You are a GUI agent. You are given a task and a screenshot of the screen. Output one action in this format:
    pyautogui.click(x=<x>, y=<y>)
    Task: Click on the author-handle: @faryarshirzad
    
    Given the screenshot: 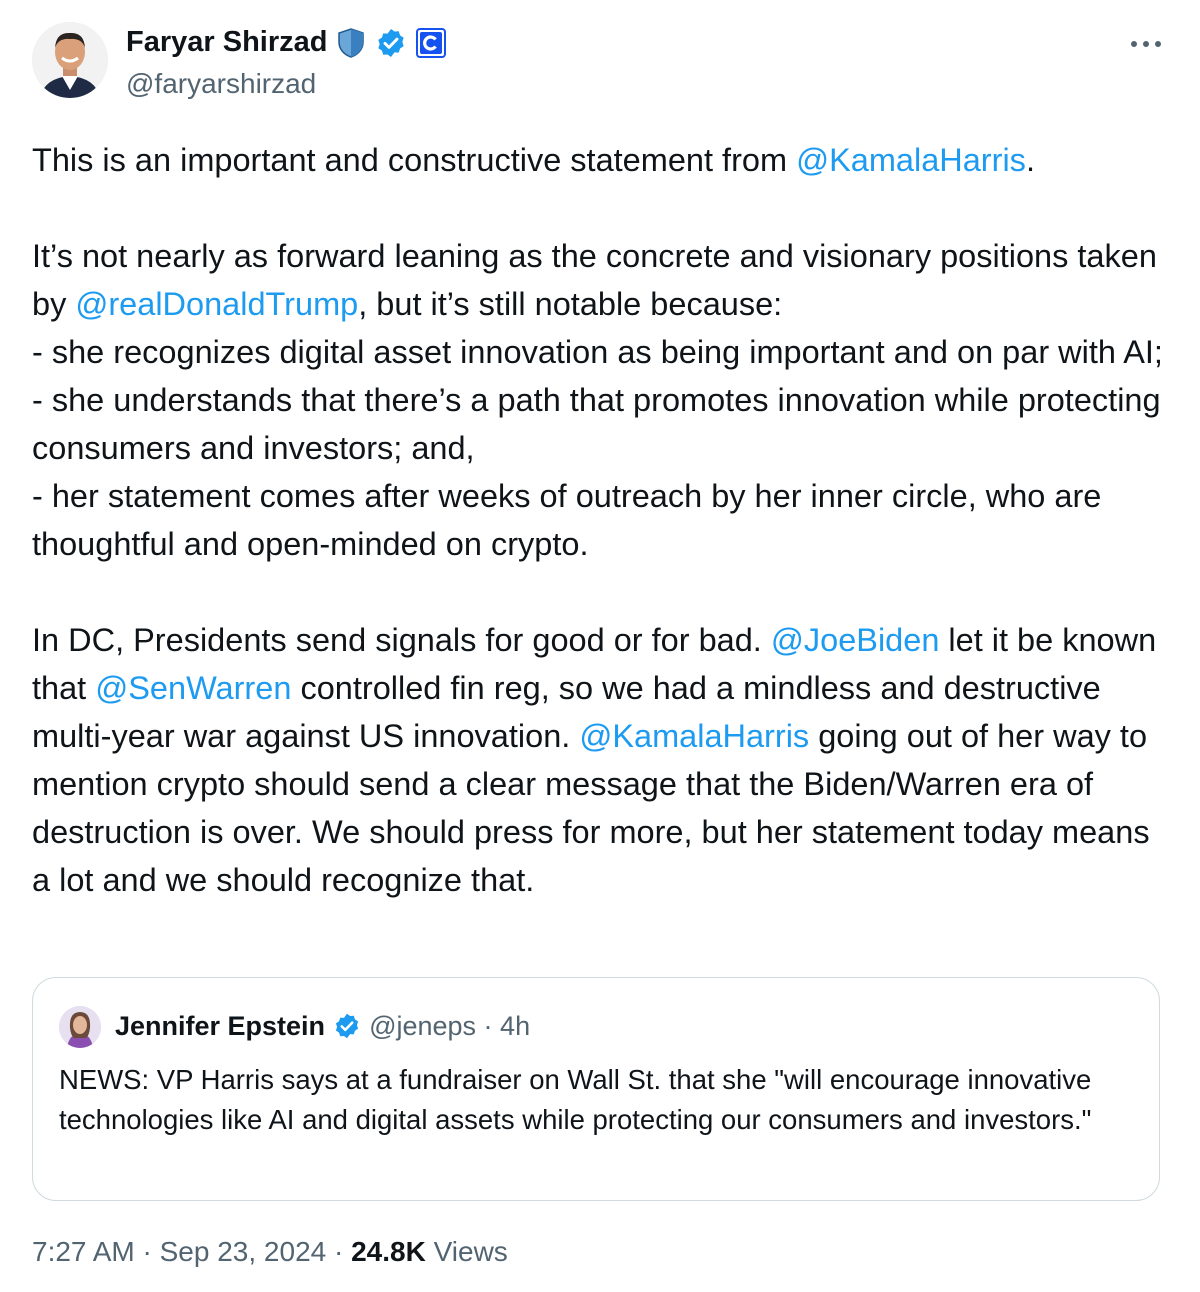 What is the action you would take?
    pyautogui.click(x=221, y=84)
    